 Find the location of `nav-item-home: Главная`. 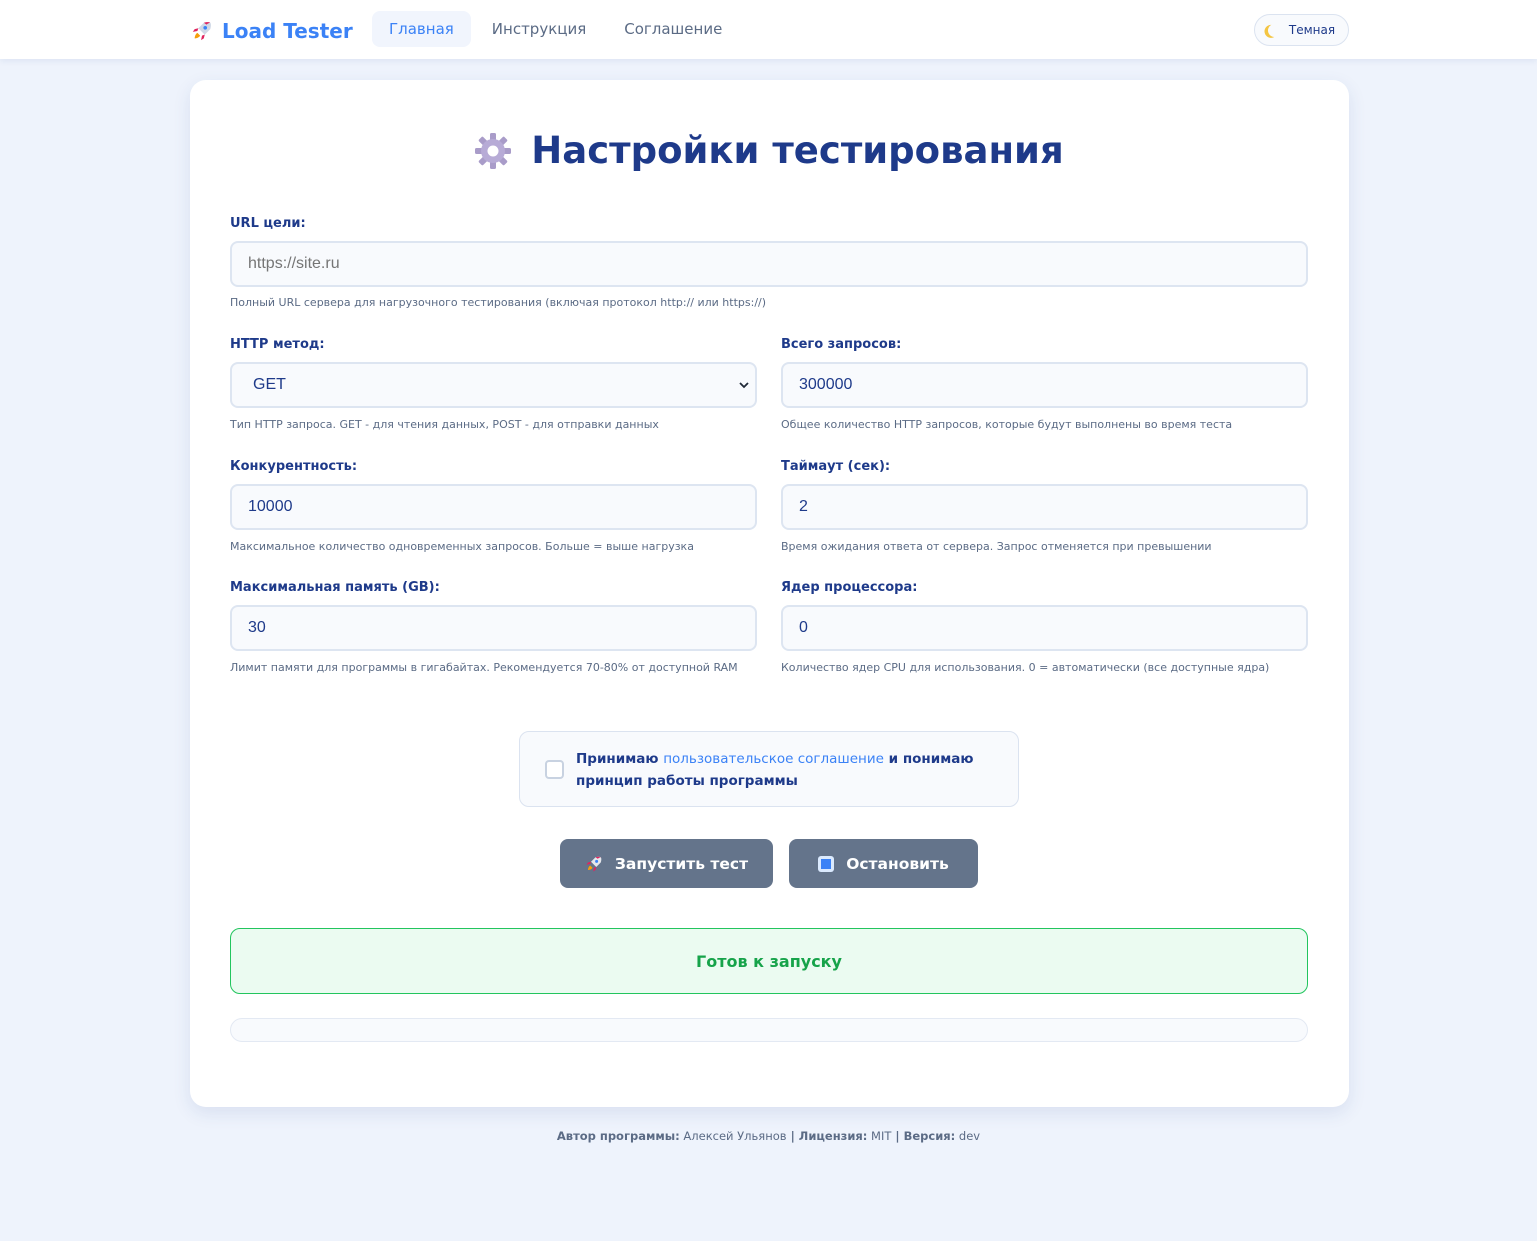

nav-item-home: Главная is located at coordinates (421, 29).